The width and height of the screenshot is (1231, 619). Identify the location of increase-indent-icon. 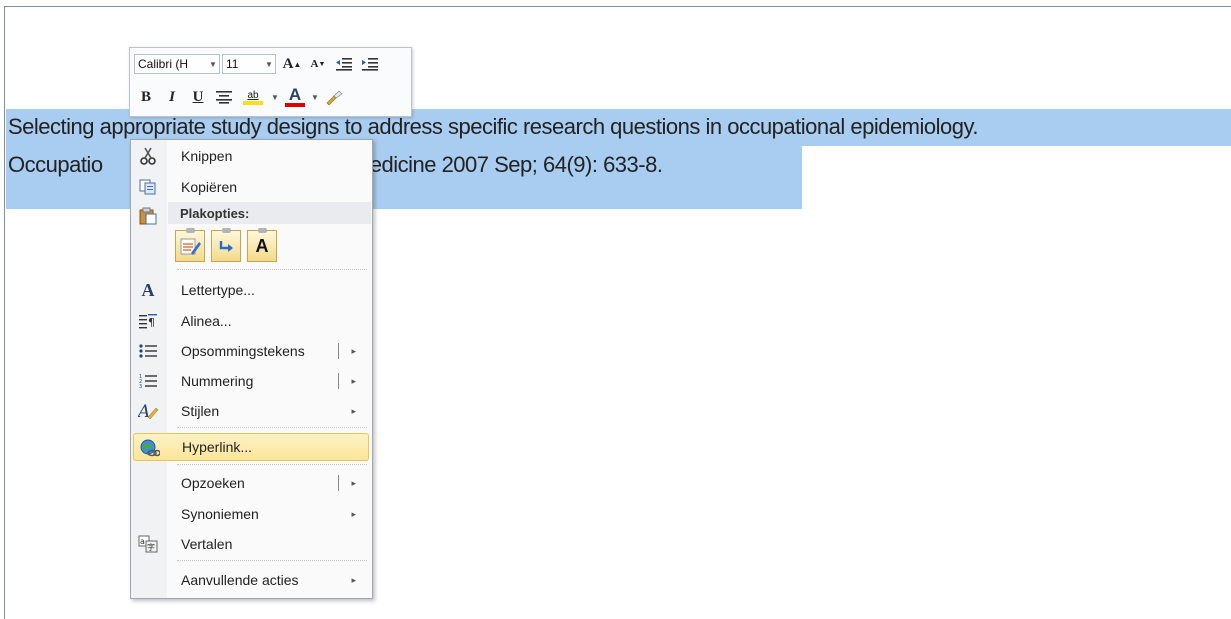
(370, 64).